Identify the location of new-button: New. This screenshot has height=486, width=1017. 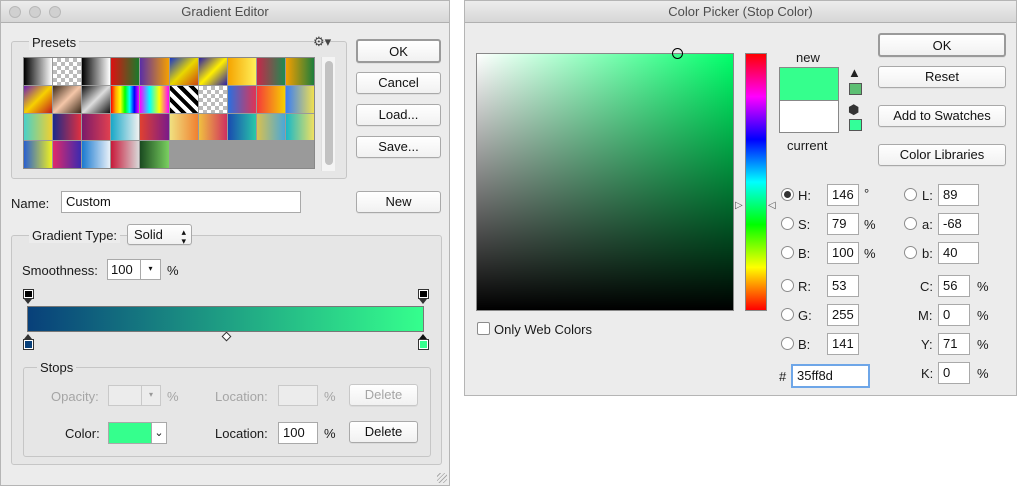
(398, 202).